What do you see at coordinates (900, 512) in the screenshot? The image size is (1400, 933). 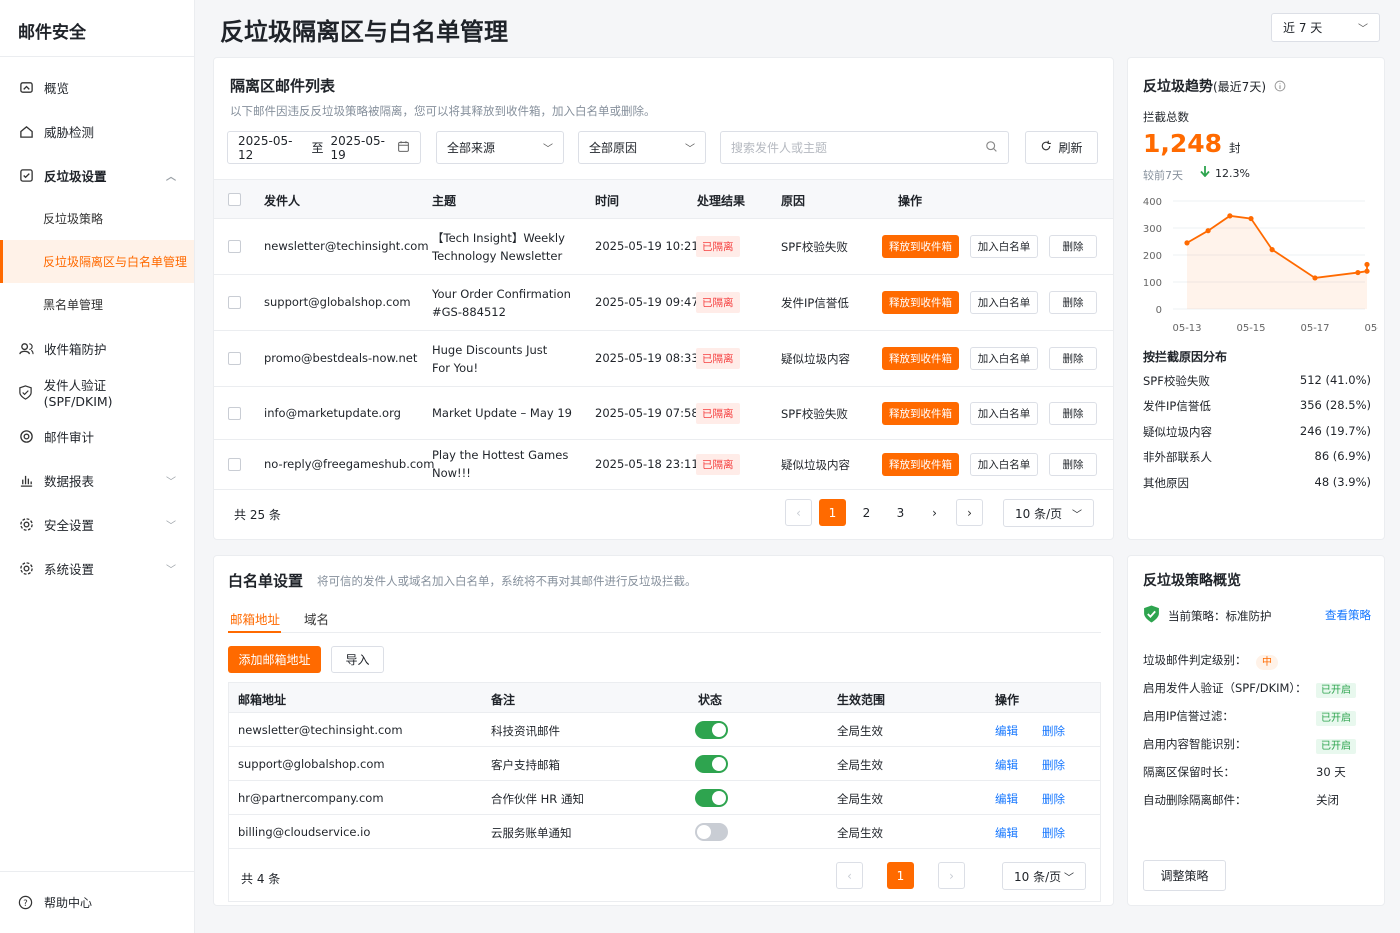 I see `page-3-button: 3` at bounding box center [900, 512].